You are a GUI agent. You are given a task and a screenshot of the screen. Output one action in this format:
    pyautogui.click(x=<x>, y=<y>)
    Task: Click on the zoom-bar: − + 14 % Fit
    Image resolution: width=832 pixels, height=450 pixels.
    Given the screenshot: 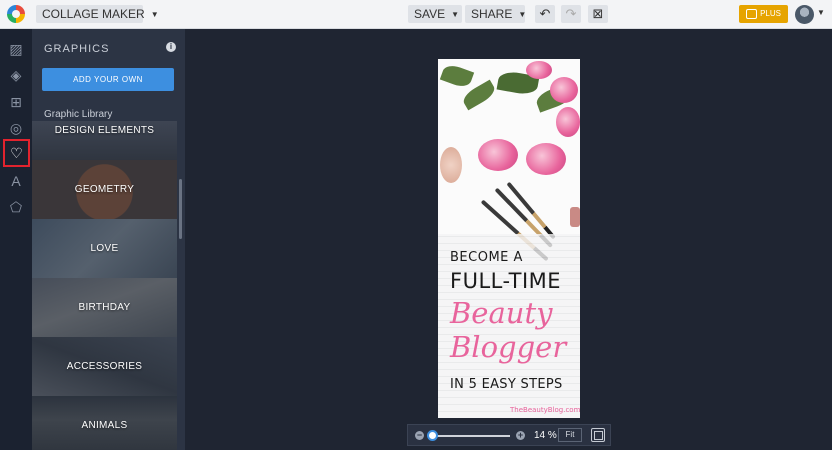 What is the action you would take?
    pyautogui.click(x=509, y=435)
    